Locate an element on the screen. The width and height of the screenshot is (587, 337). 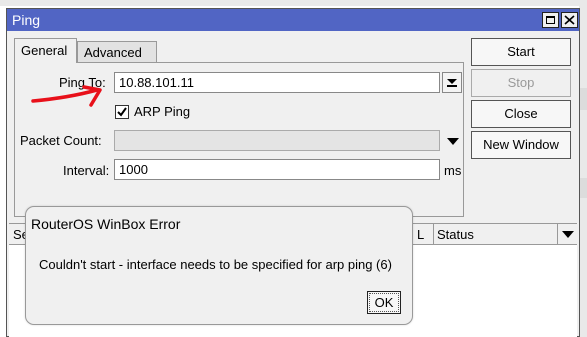
column-header-status: Status is located at coordinates (455, 234).